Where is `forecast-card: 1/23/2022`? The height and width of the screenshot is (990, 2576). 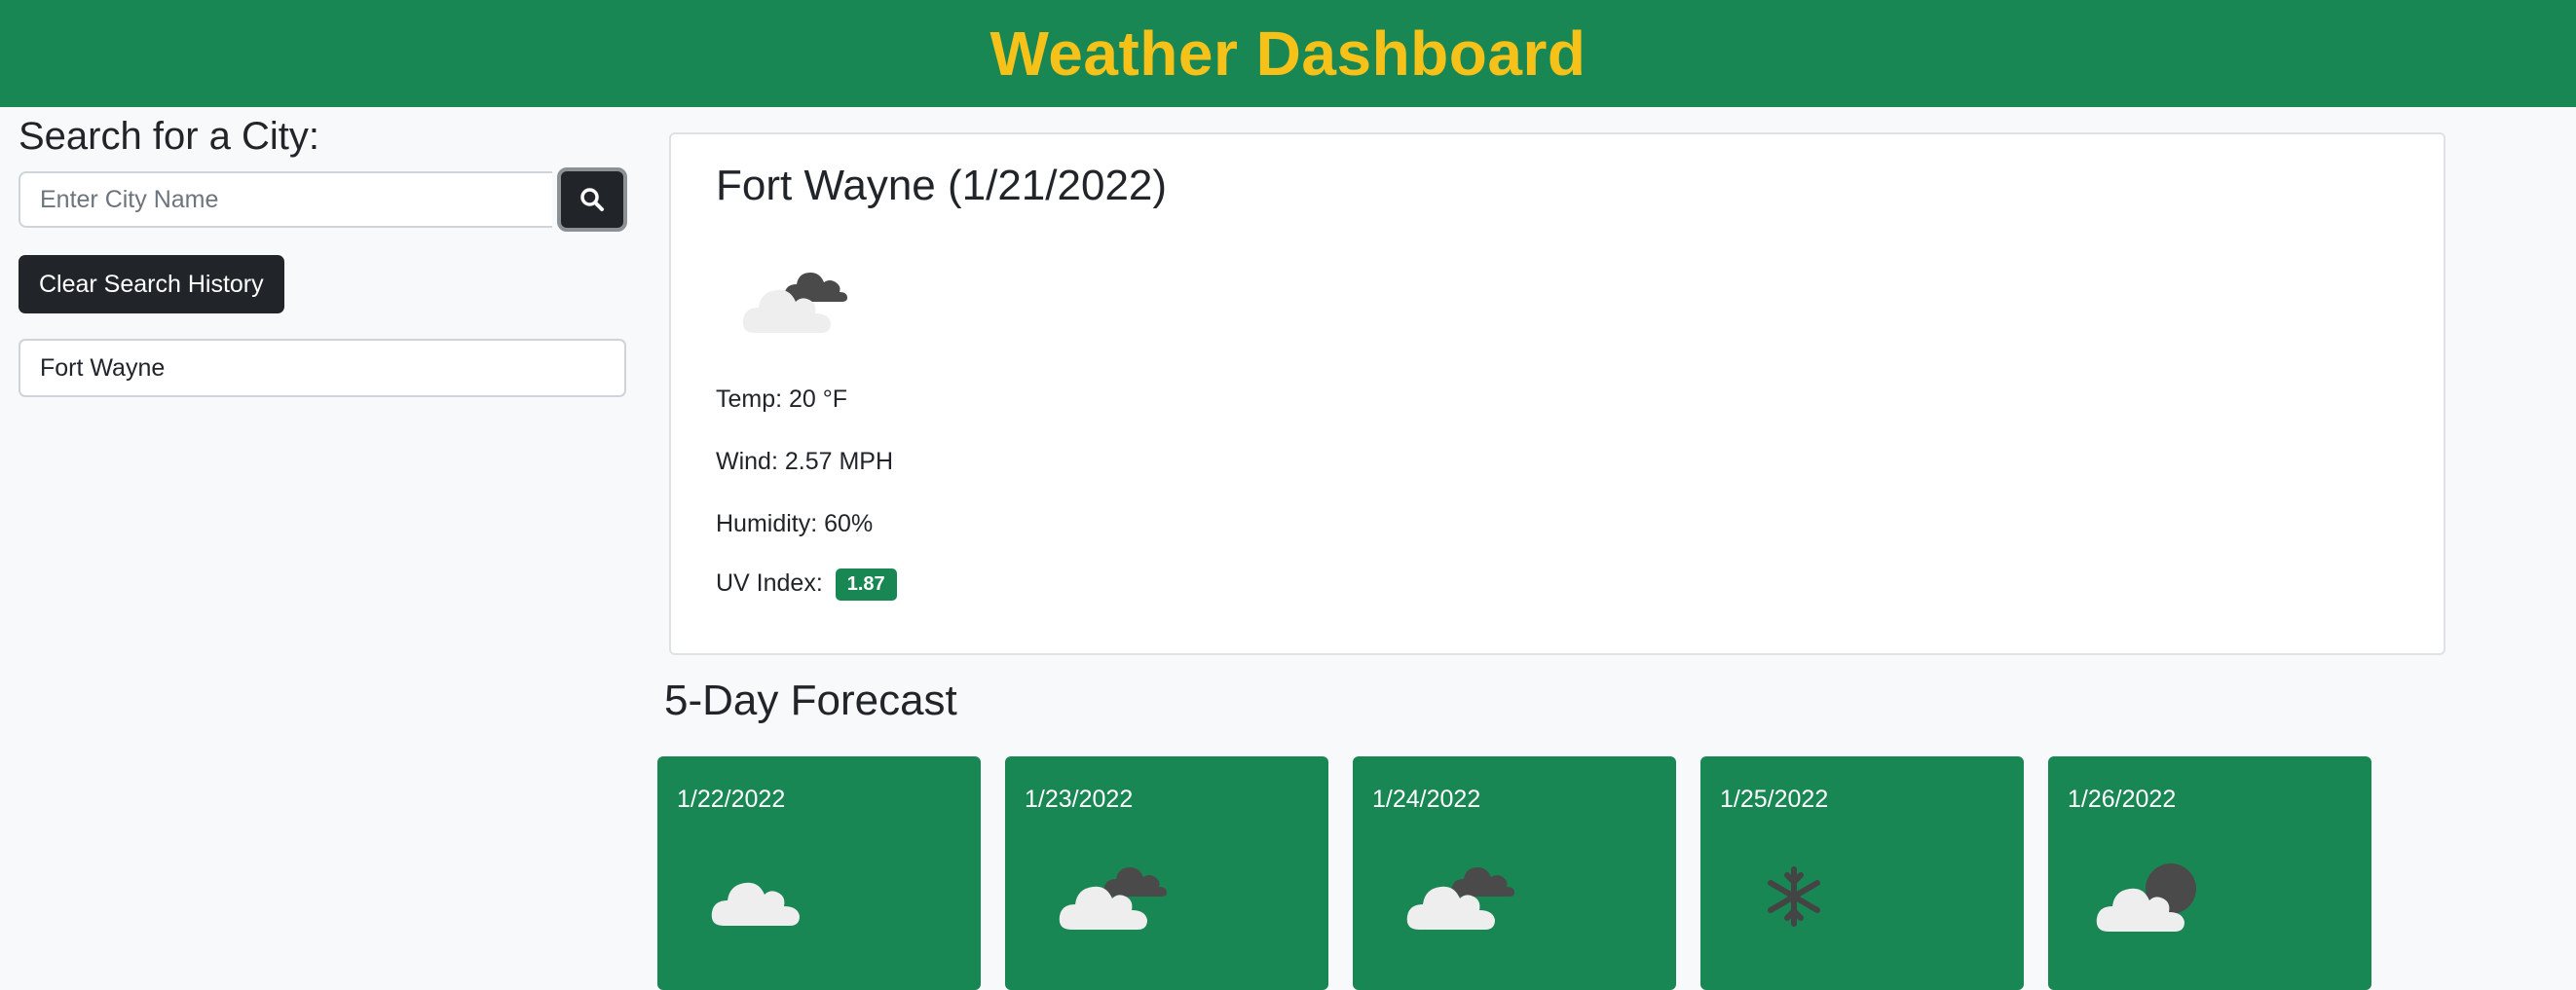 forecast-card: 1/23/2022 is located at coordinates (1166, 873).